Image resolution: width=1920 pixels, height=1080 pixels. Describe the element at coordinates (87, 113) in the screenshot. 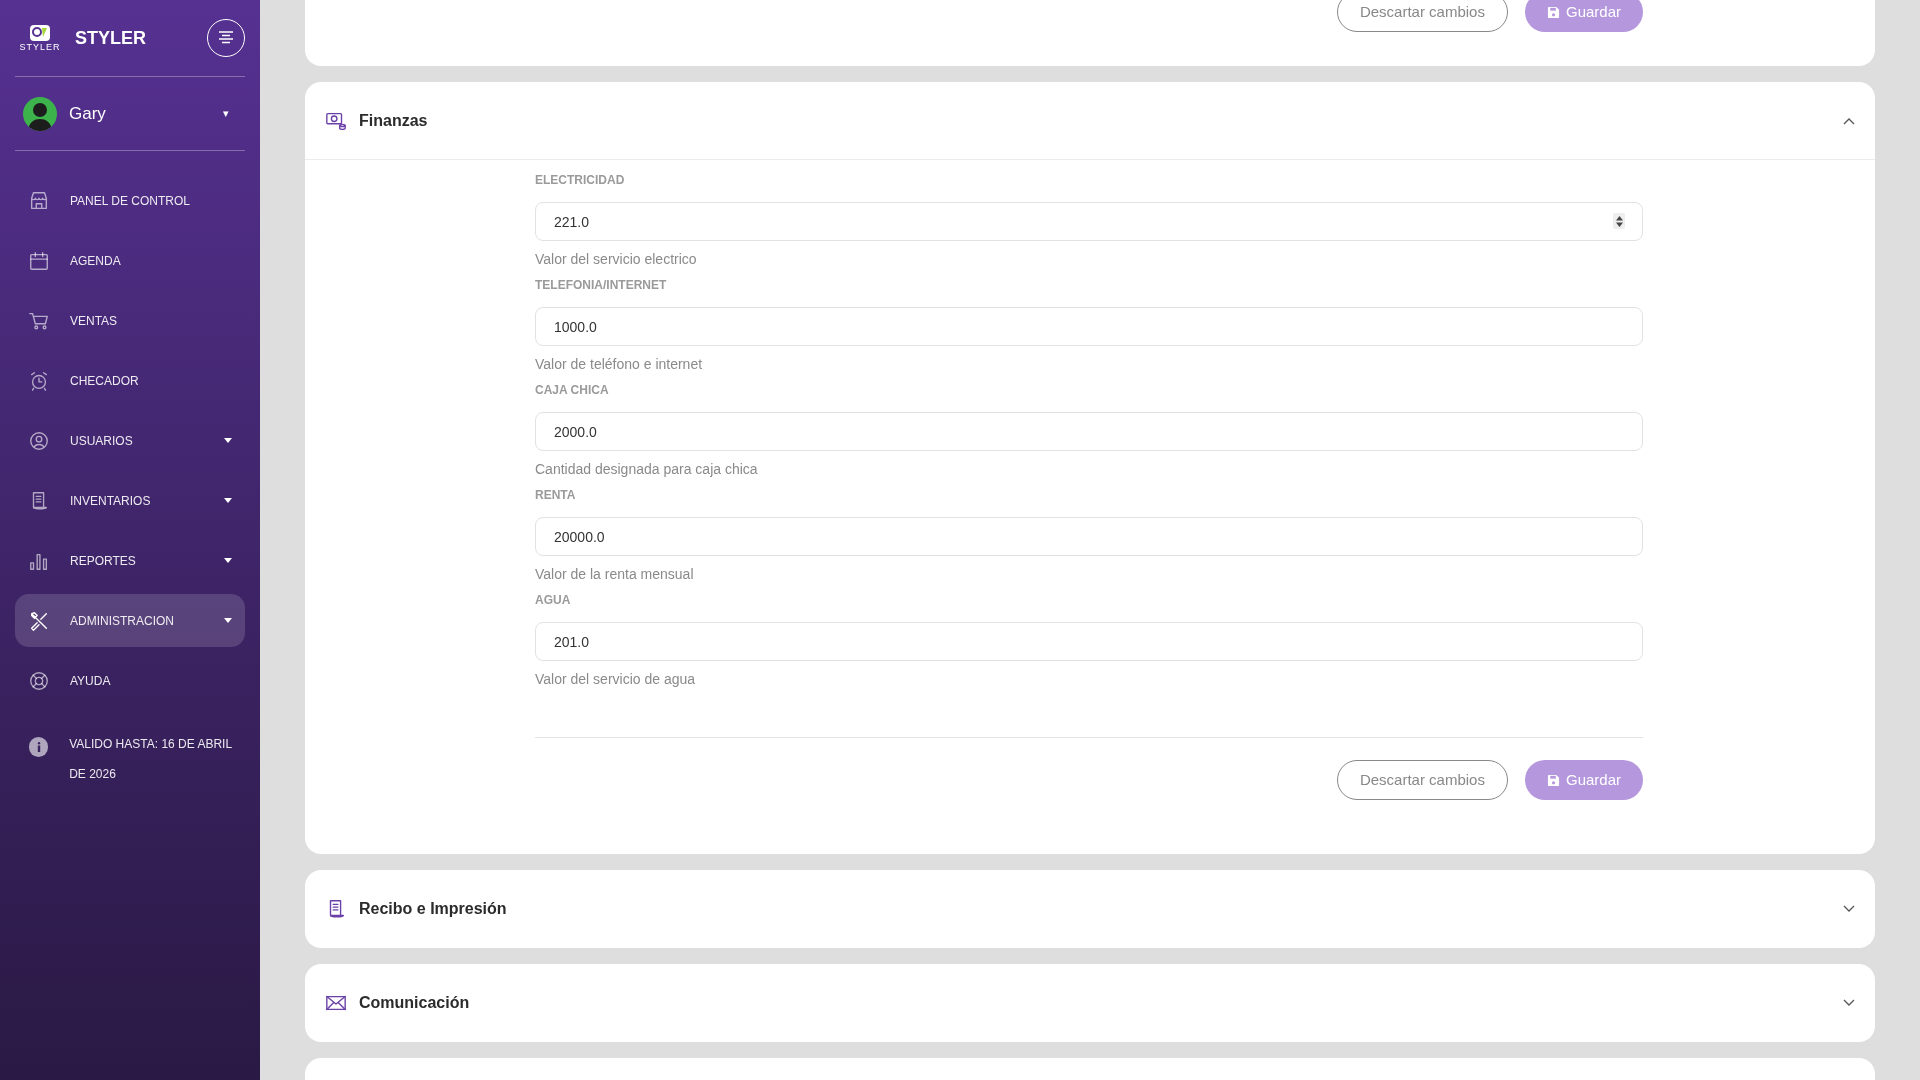

I see `user-name: Gary` at that location.